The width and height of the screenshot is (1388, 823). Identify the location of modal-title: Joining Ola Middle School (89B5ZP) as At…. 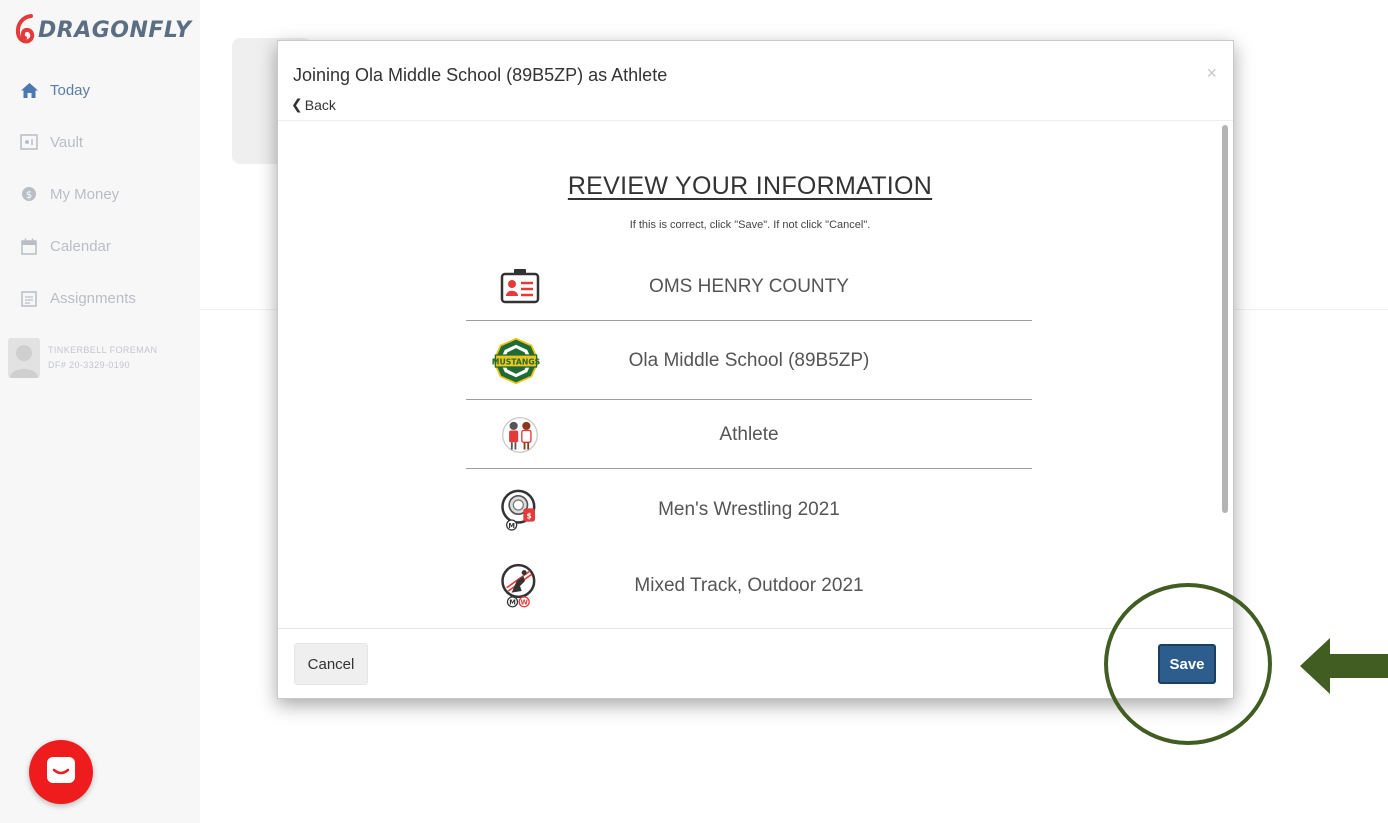
(480, 75).